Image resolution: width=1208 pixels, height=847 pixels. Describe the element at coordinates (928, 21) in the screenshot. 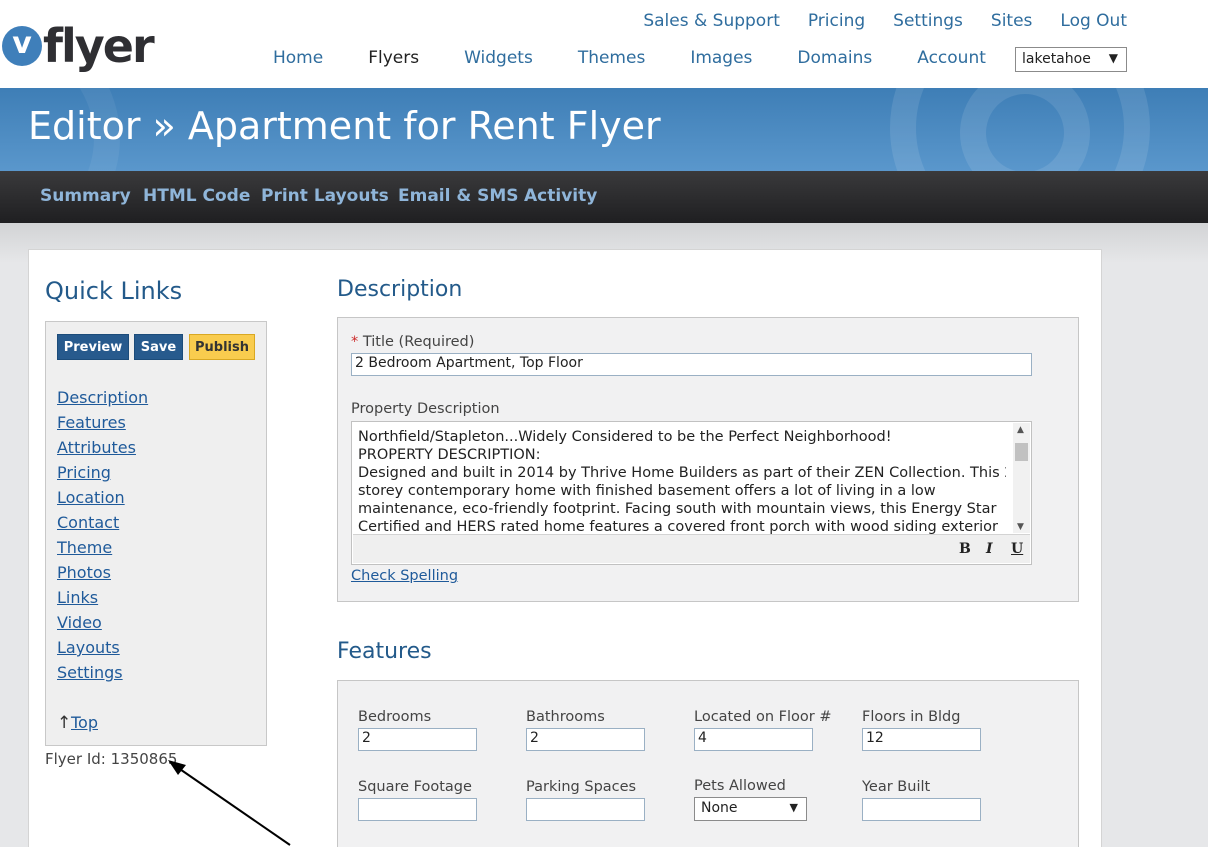

I see `nav-settings: Settings` at that location.